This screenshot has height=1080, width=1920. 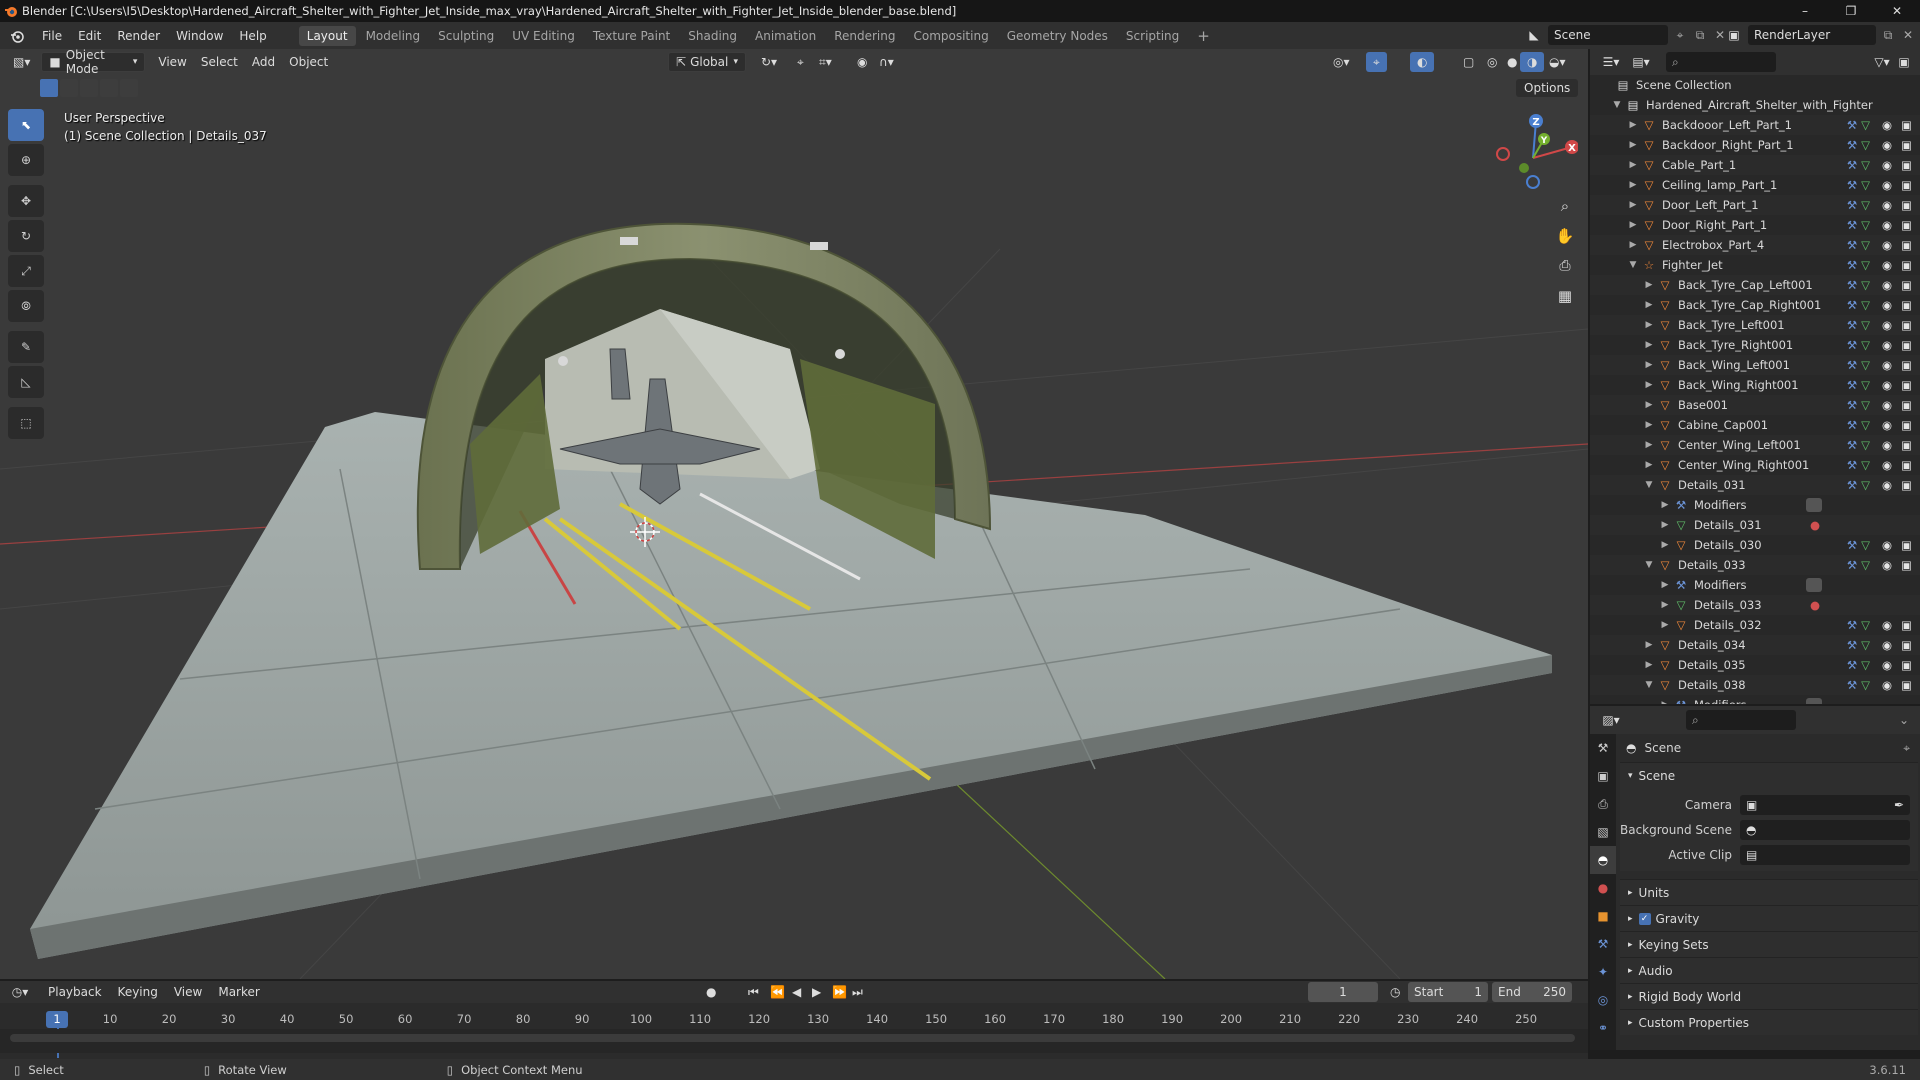 I want to click on add-workspace-button: +, so click(x=1203, y=36).